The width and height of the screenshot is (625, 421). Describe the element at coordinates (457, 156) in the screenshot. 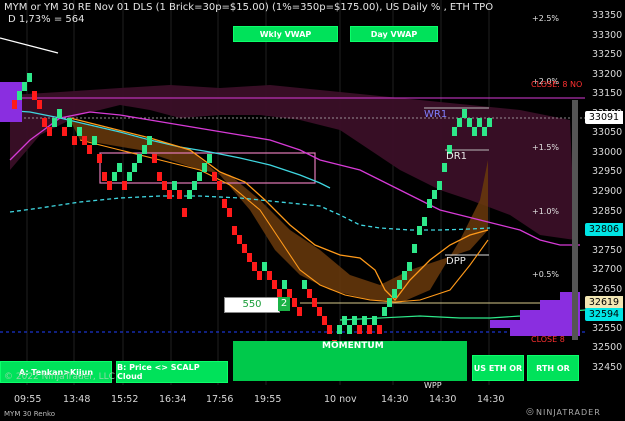

I see `dr1-label: DR1` at that location.